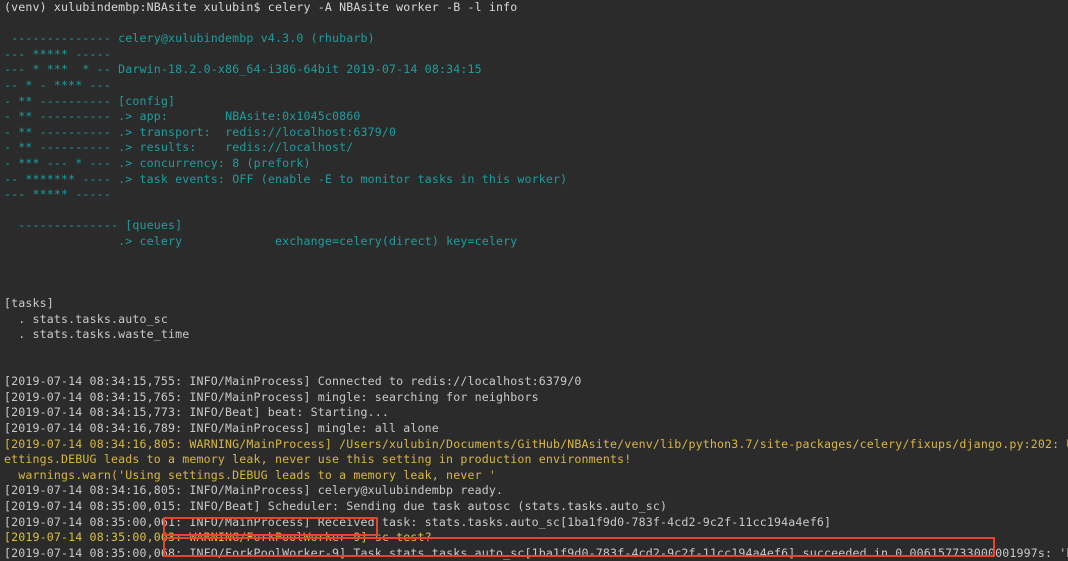  I want to click on queue-pad-celery, so click(228, 241).